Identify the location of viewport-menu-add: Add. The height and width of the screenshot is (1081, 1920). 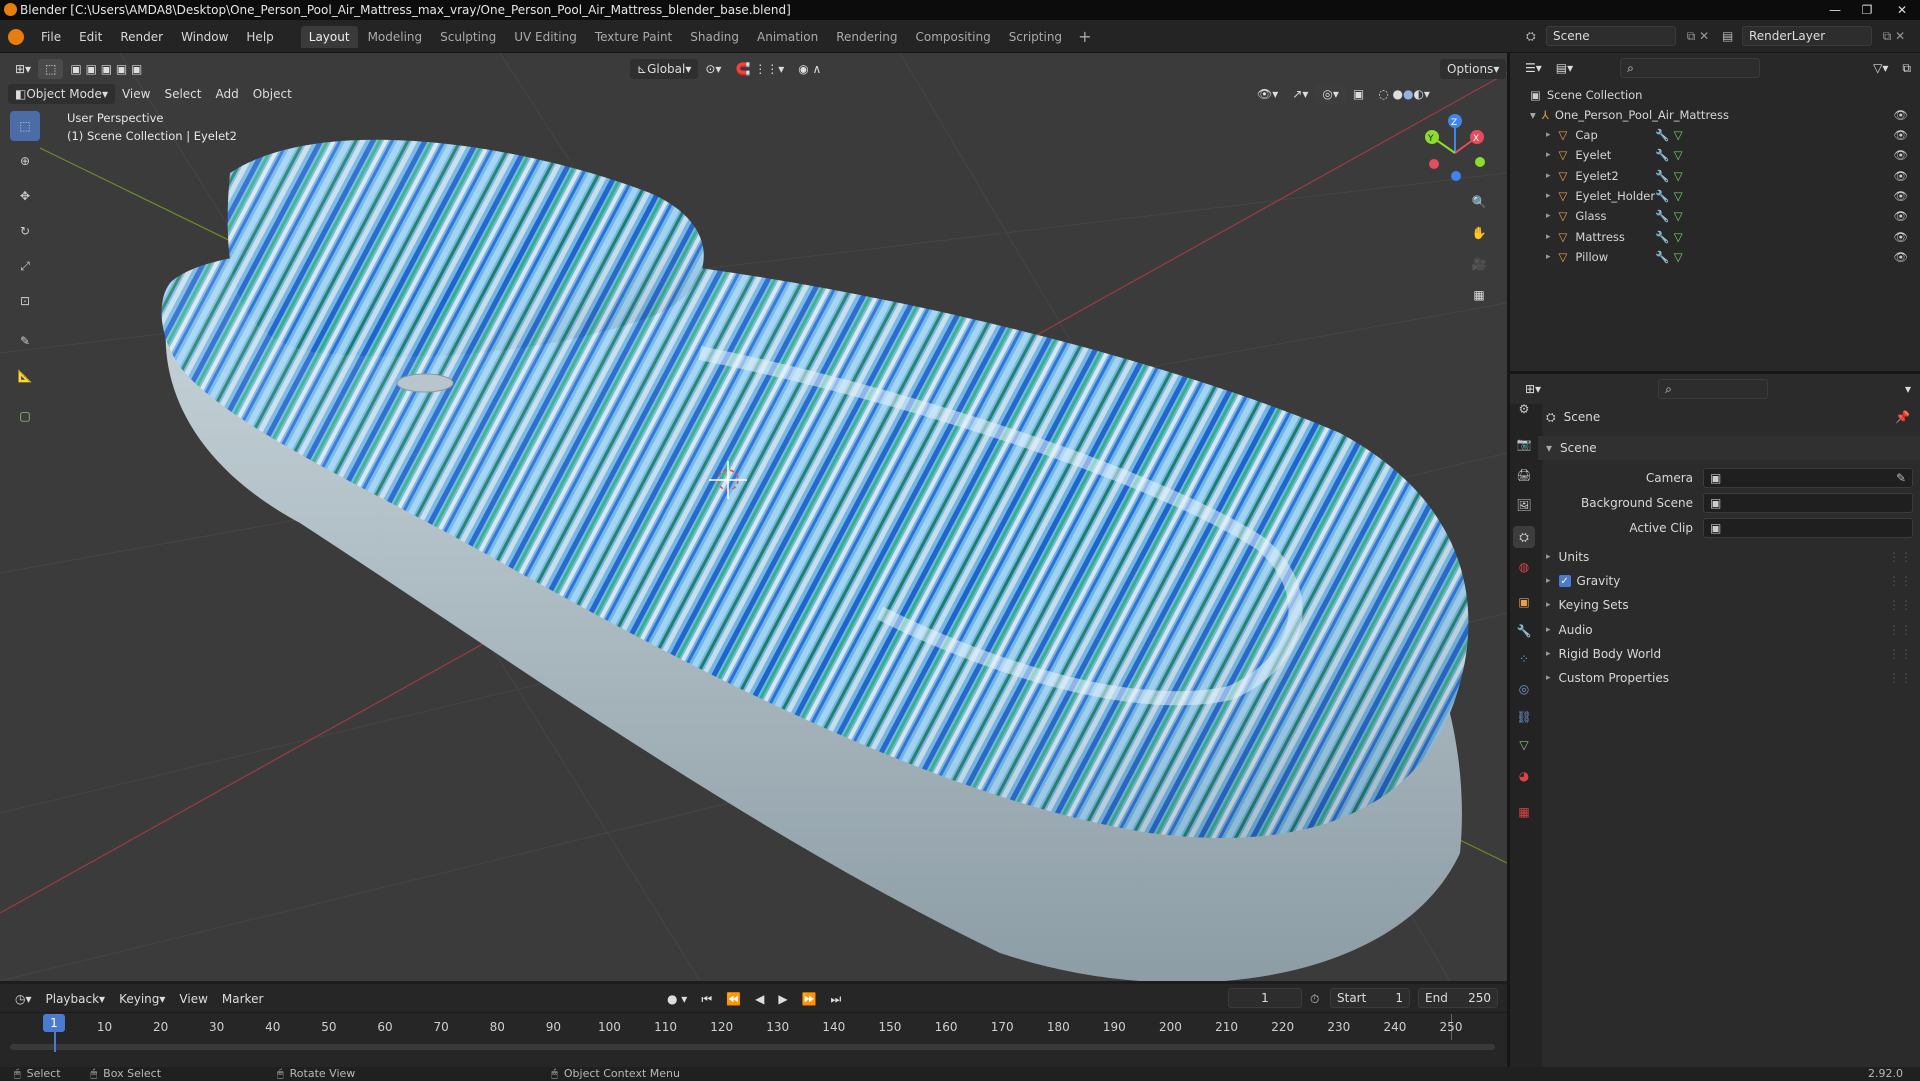
(226, 94).